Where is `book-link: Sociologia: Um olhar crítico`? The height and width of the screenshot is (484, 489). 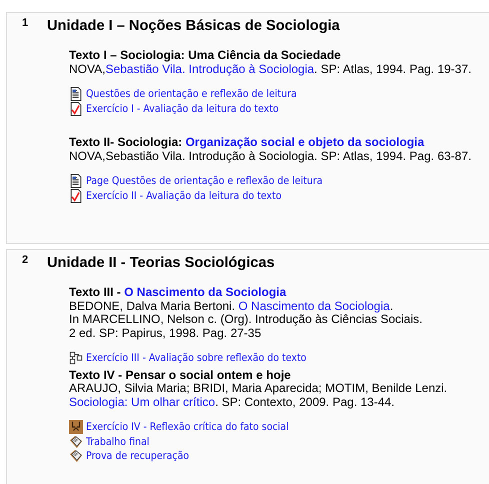
book-link: Sociologia: Um olhar crítico is located at coordinates (142, 401).